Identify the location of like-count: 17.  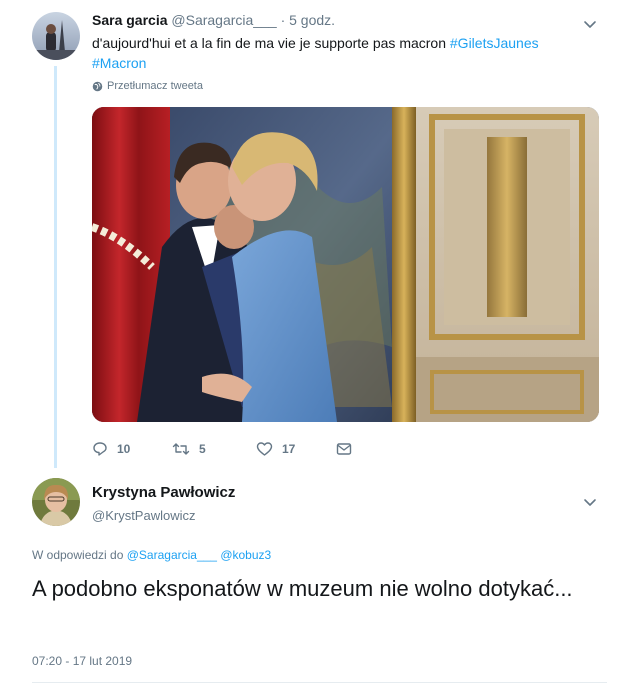
(289, 449).